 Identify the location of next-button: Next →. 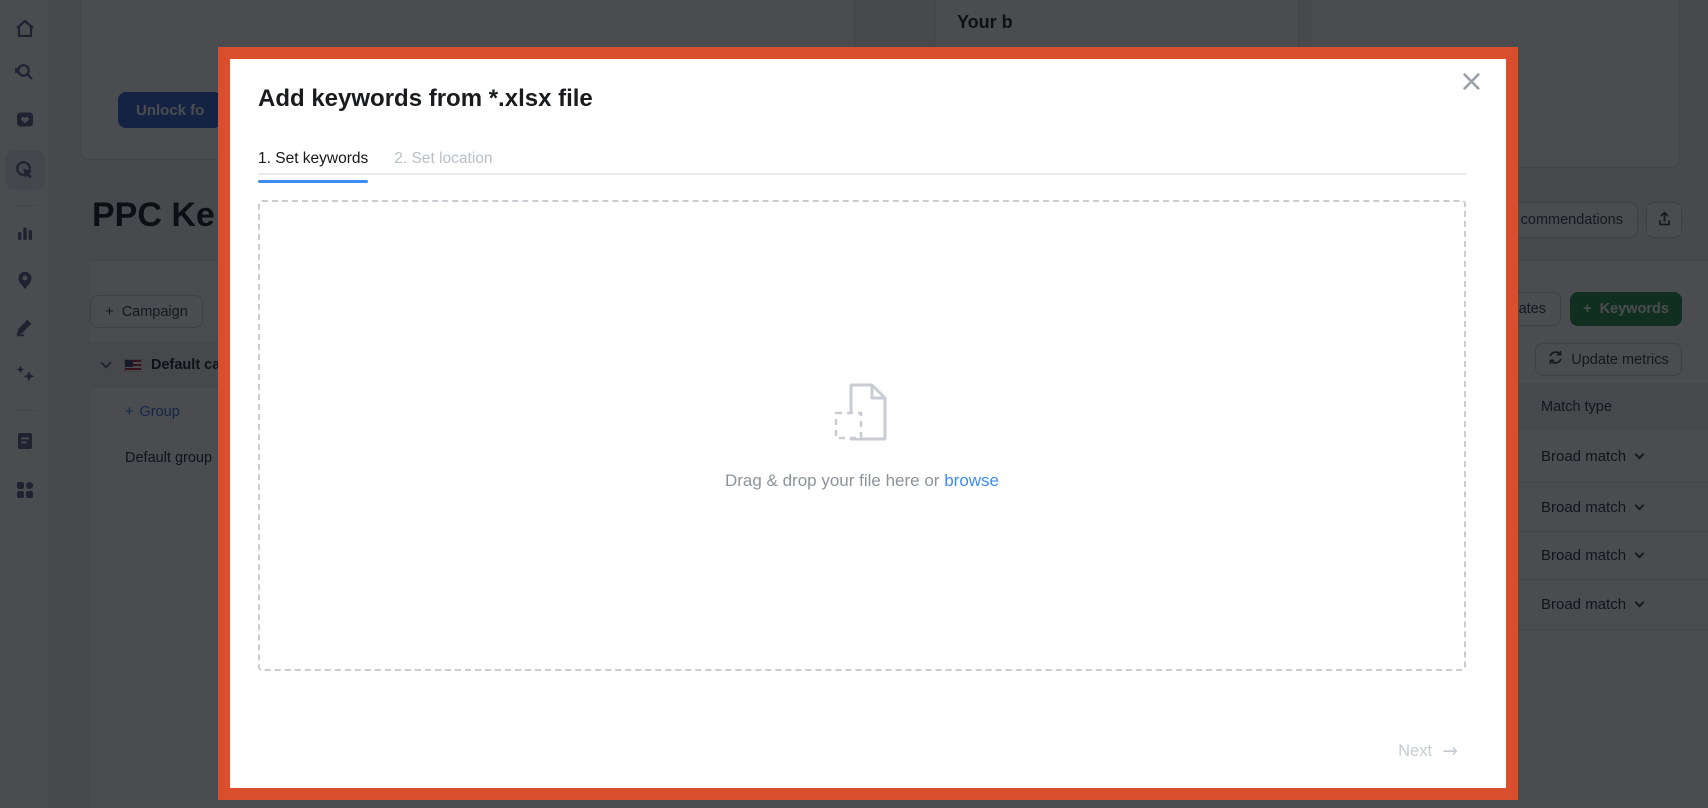
(1428, 751).